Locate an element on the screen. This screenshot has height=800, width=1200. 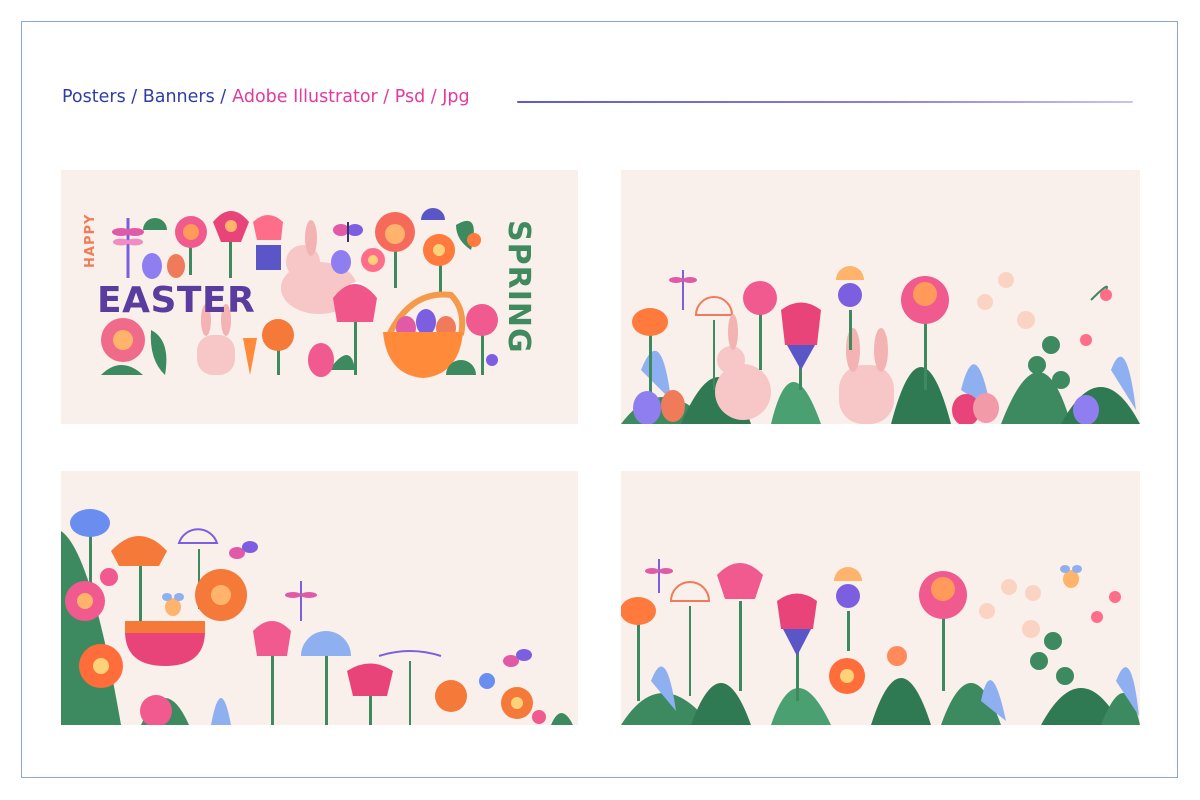
bunny-face-icon is located at coordinates (866, 376).